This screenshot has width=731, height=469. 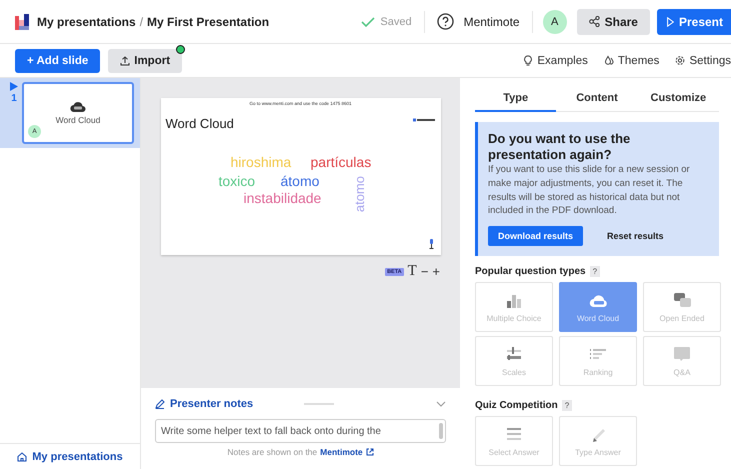 What do you see at coordinates (528, 60) in the screenshot?
I see `bulb-icon` at bounding box center [528, 60].